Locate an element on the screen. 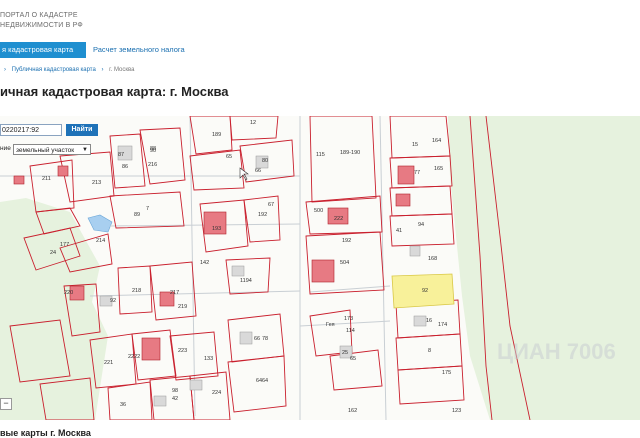 The height and width of the screenshot is (438, 640). tab-land-tax: Расчет земельного налога is located at coordinates (139, 50).